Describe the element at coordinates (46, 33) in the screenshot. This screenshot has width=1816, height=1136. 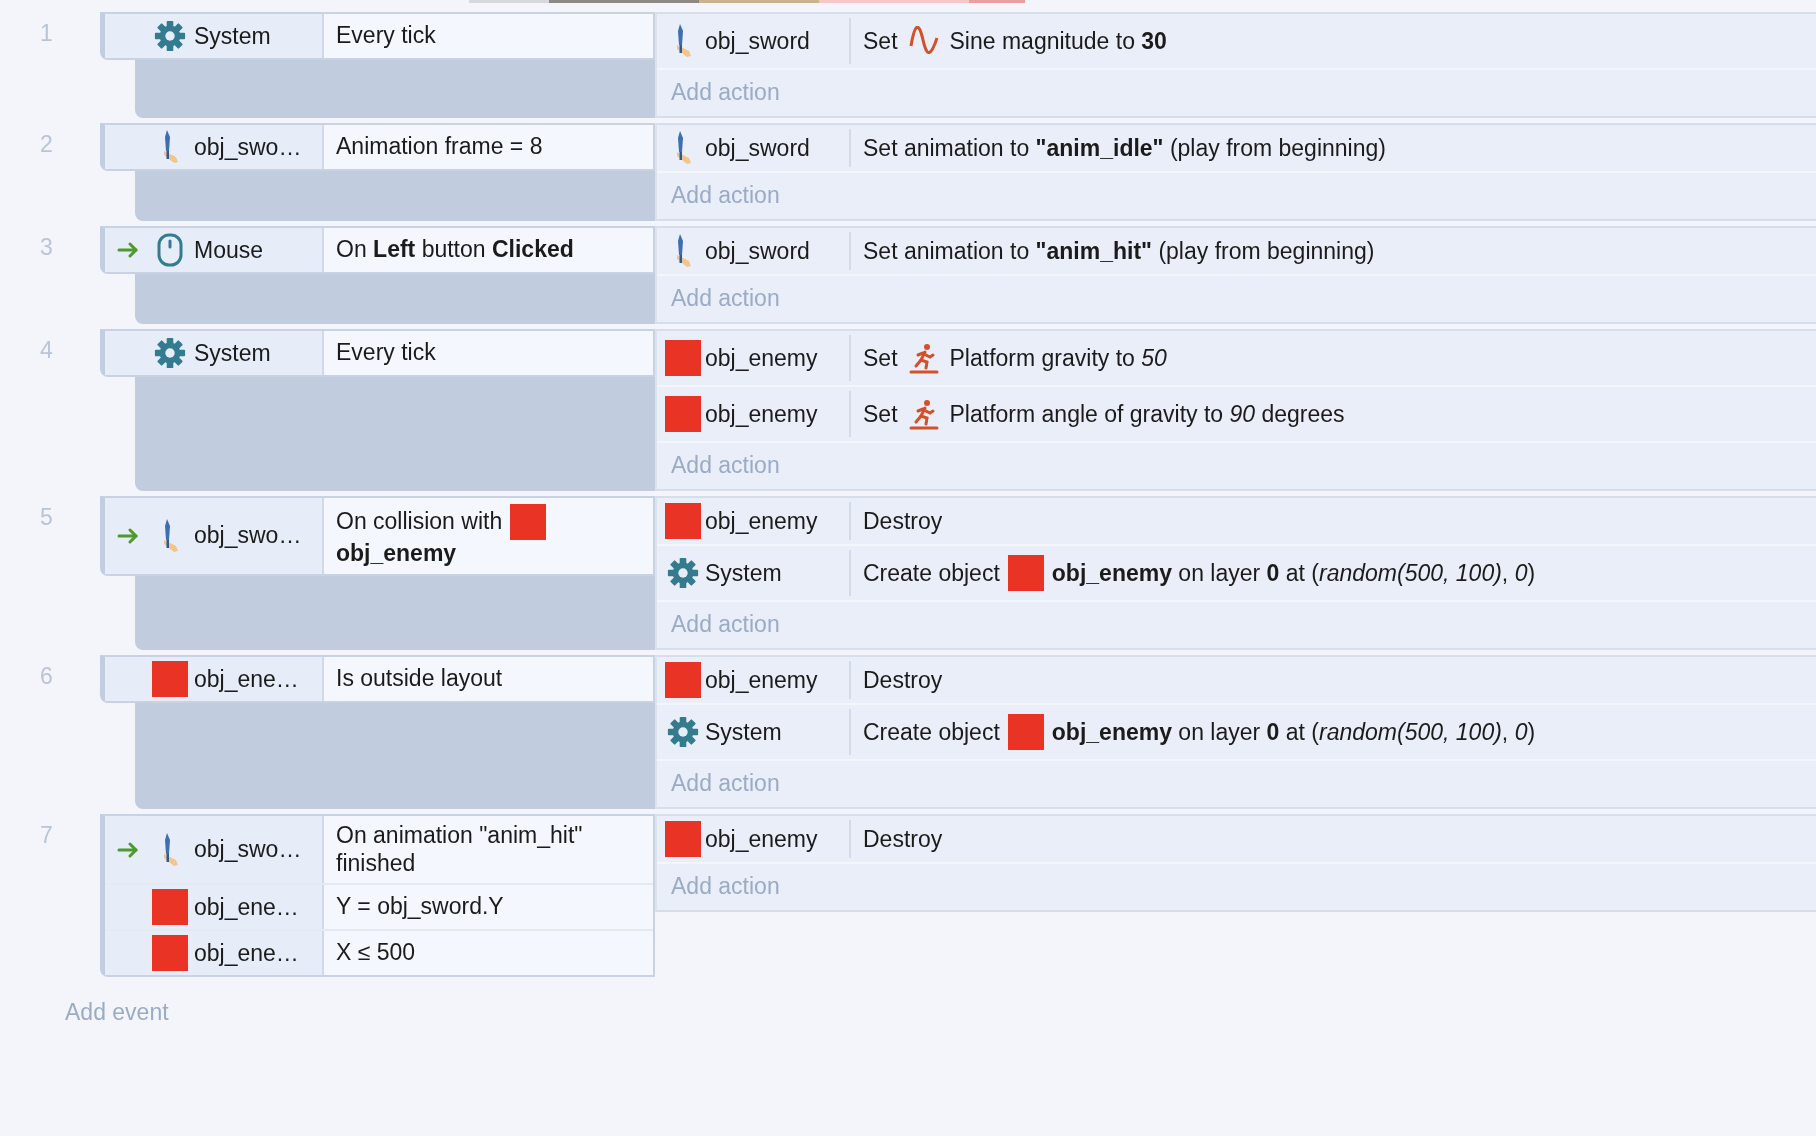
I see `event-number: 1` at that location.